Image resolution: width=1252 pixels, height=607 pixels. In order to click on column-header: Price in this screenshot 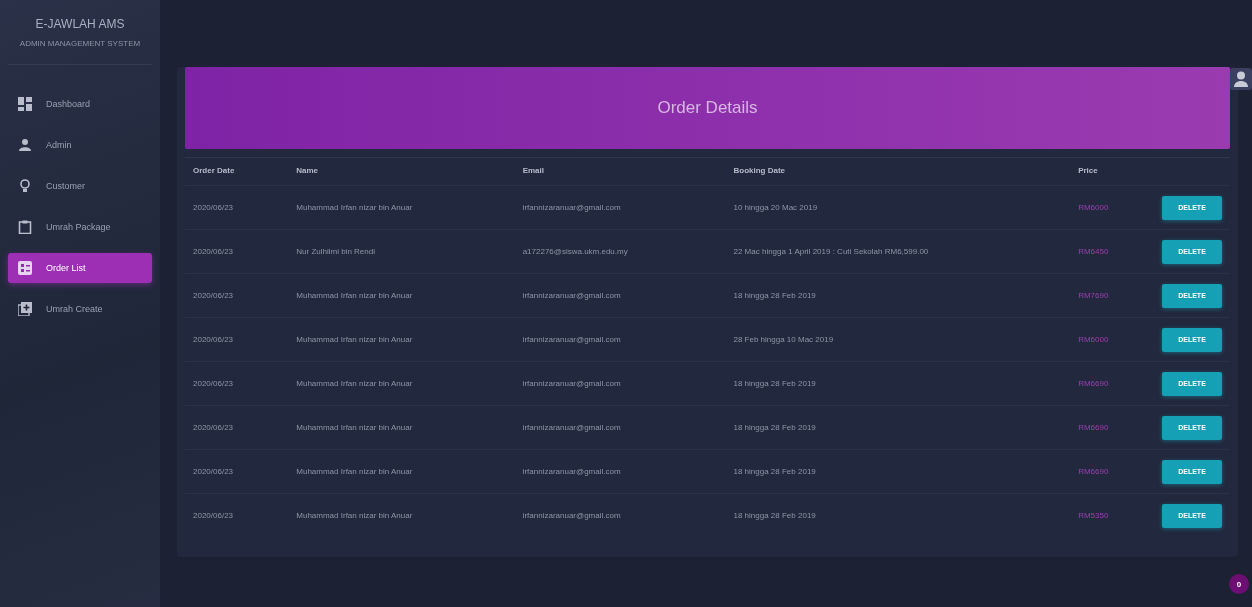, I will do `click(1112, 171)`.